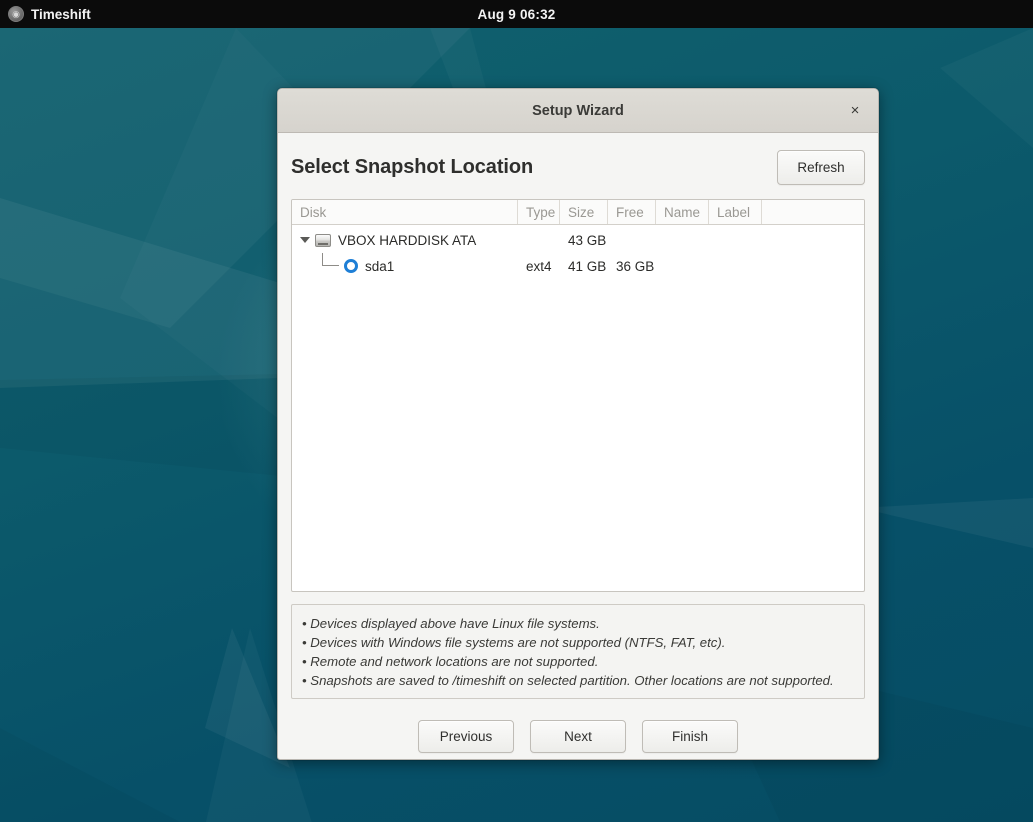 This screenshot has width=1033, height=822. What do you see at coordinates (405, 212) in the screenshot?
I see `column-header-disk: Disk` at bounding box center [405, 212].